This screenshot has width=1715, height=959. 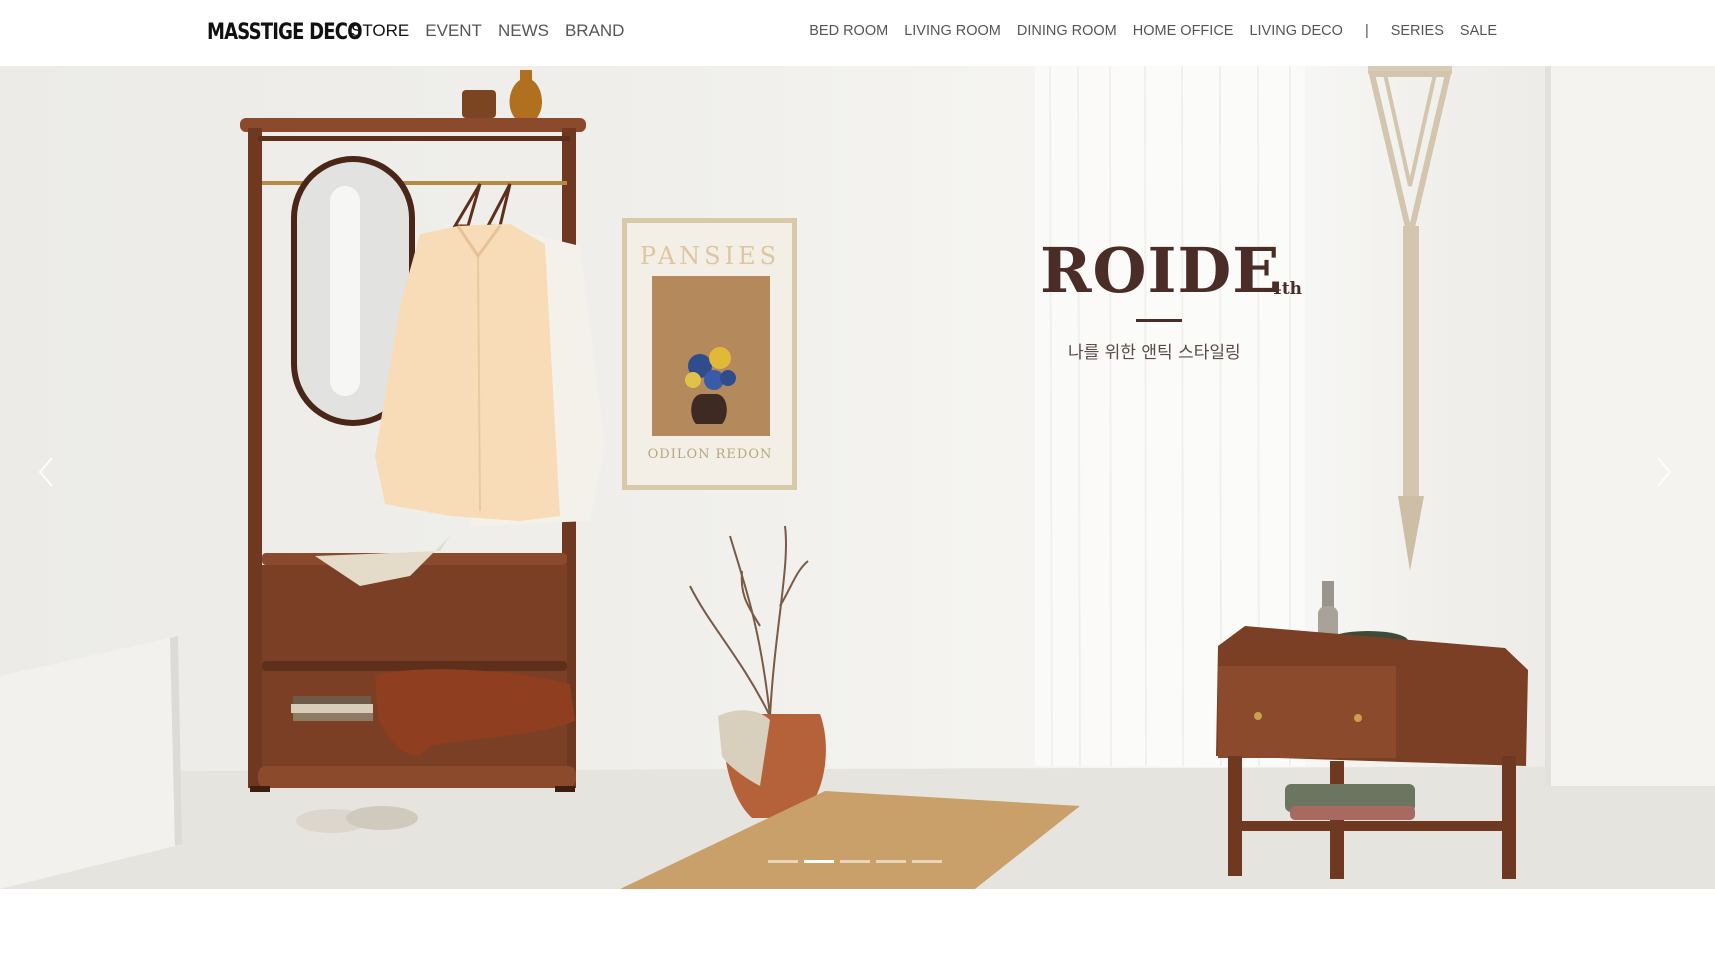 I want to click on slider-next-button, so click(x=1663, y=472).